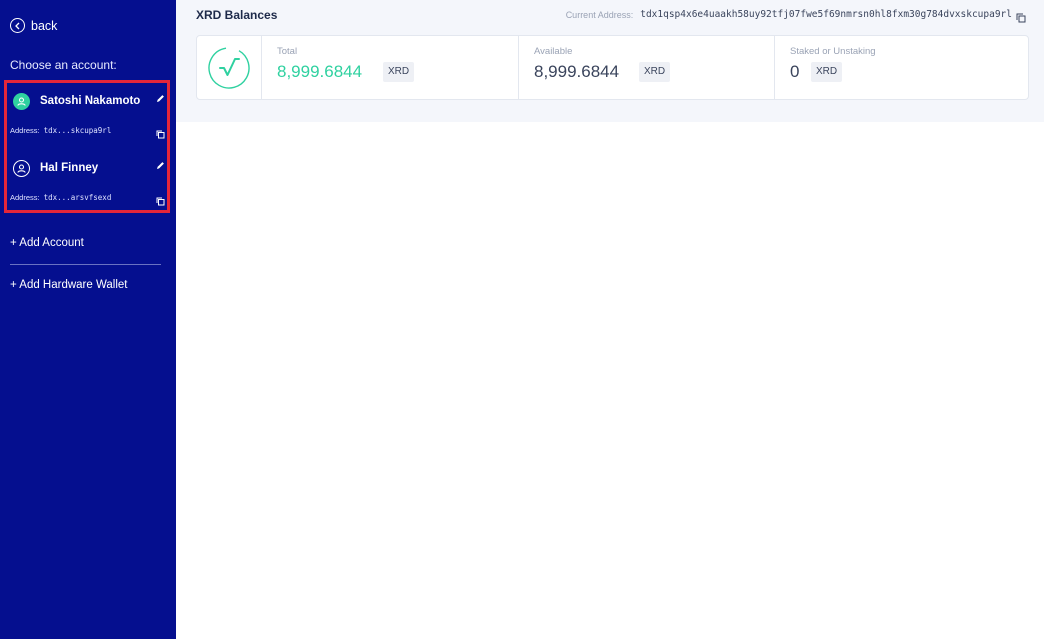 The width and height of the screenshot is (1044, 639). I want to click on balance-amount: 0, so click(795, 71).